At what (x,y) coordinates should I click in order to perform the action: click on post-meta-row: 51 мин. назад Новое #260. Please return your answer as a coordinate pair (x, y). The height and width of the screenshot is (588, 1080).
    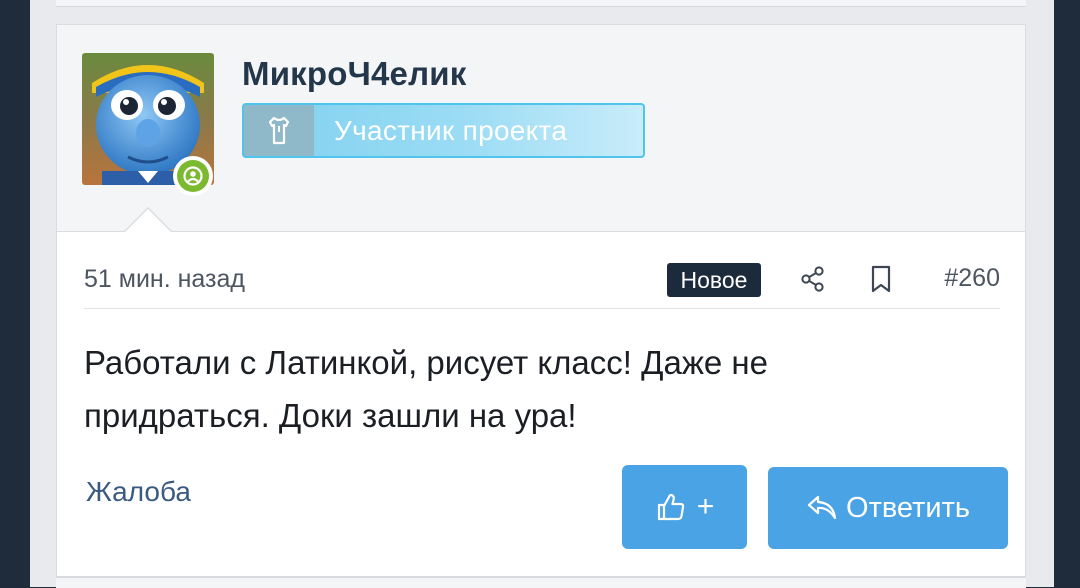
    Looking at the image, I should click on (542, 283).